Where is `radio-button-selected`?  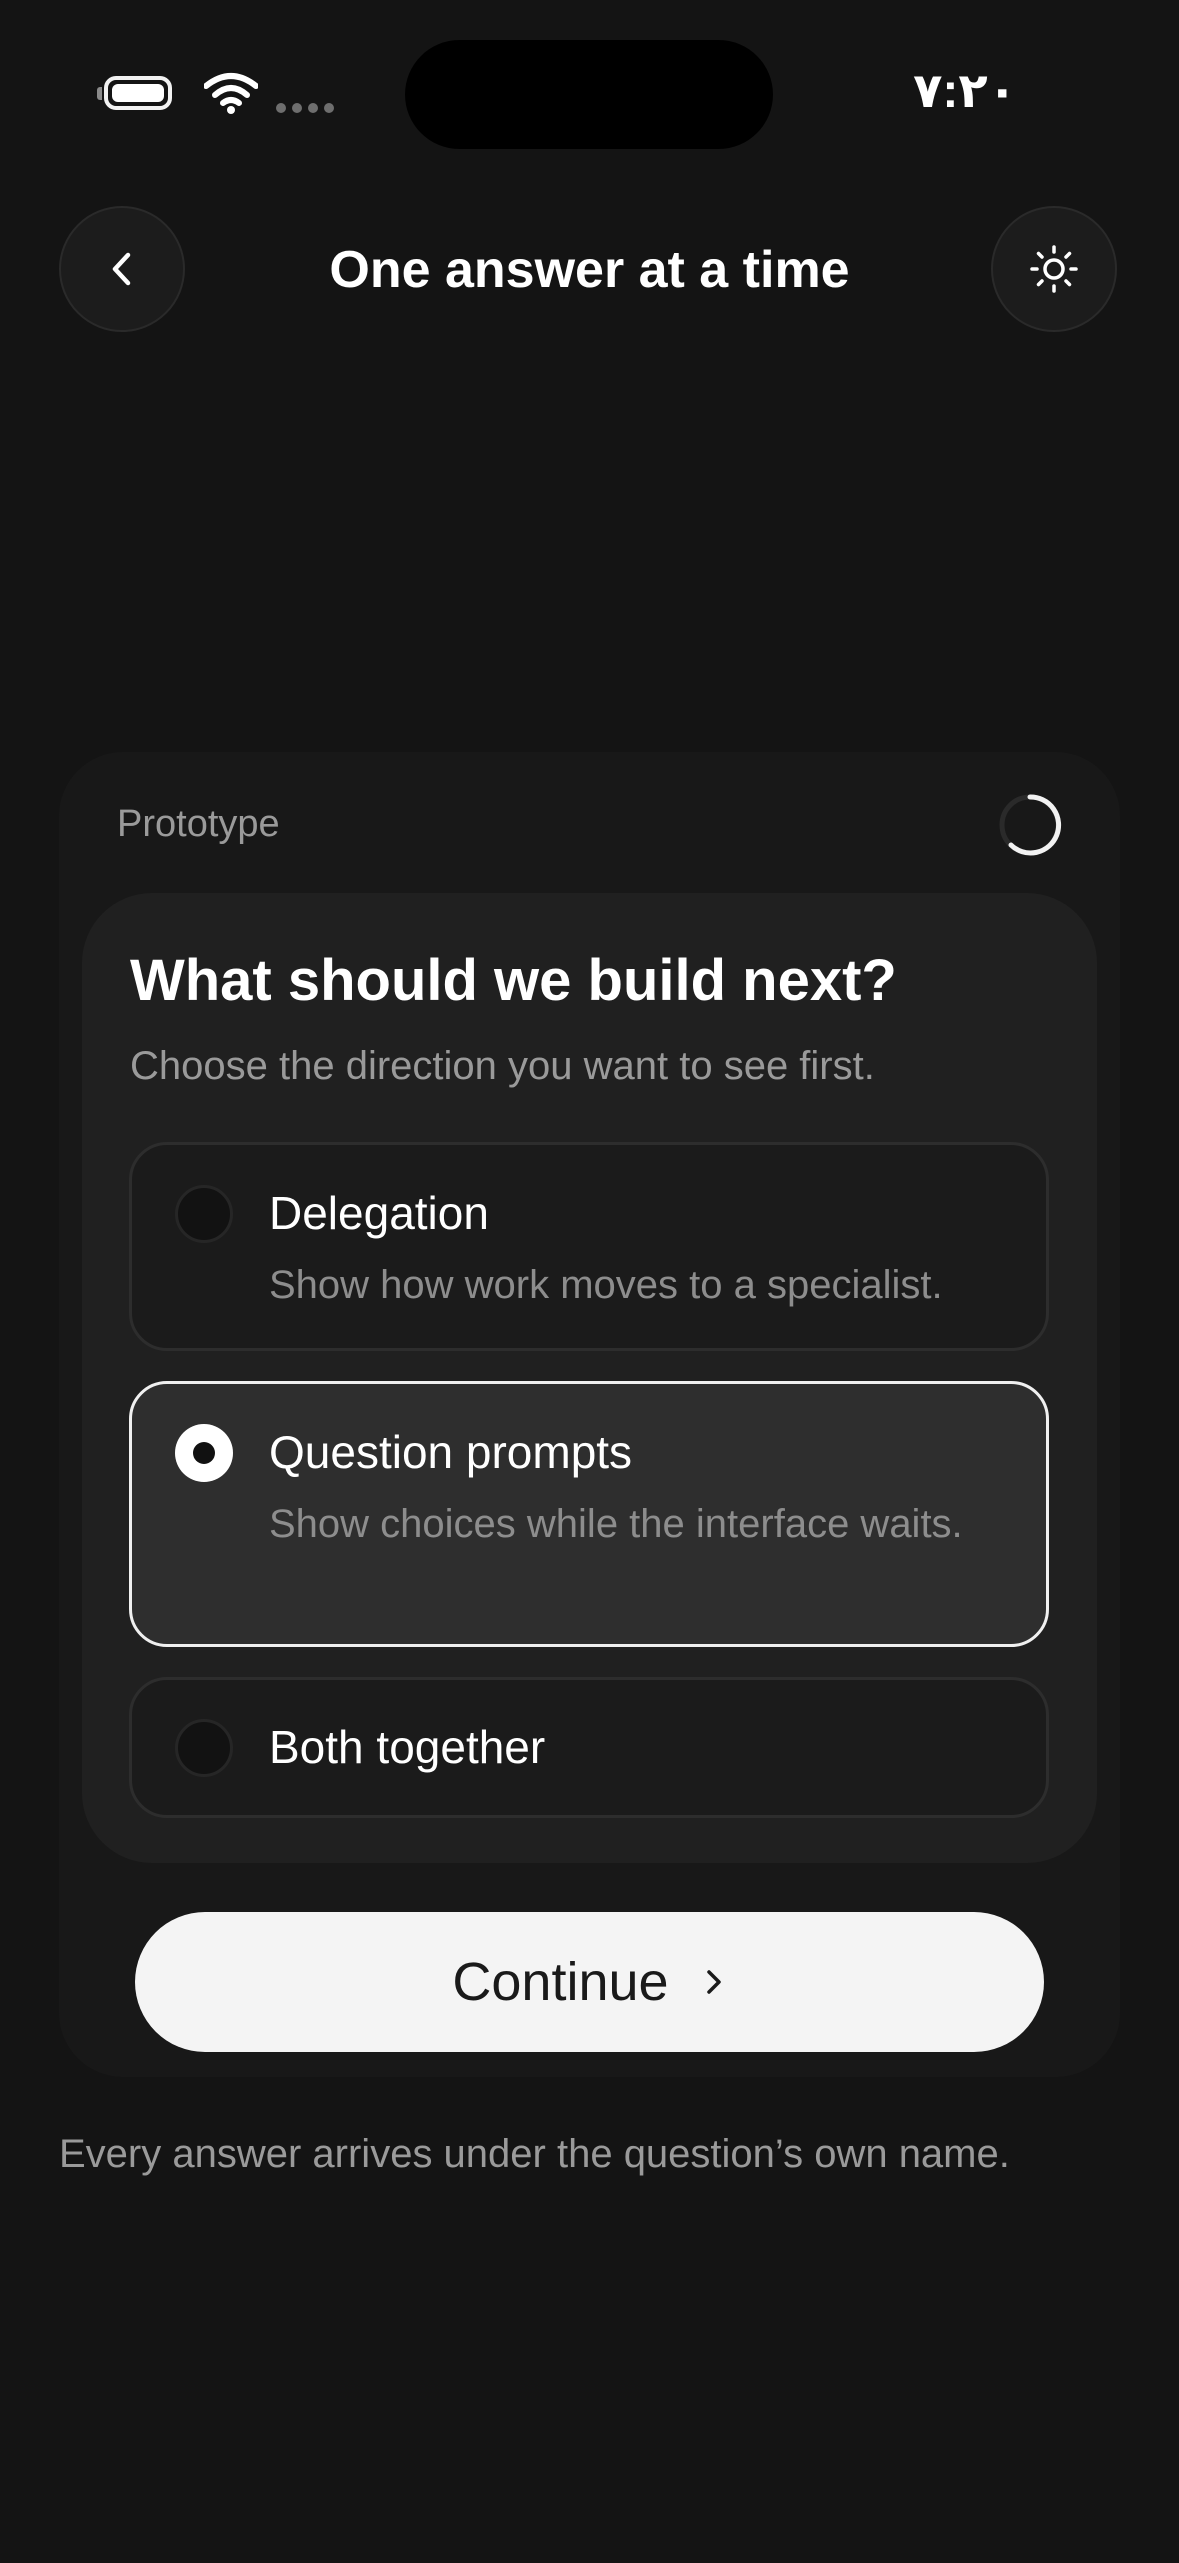
radio-button-selected is located at coordinates (204, 1453).